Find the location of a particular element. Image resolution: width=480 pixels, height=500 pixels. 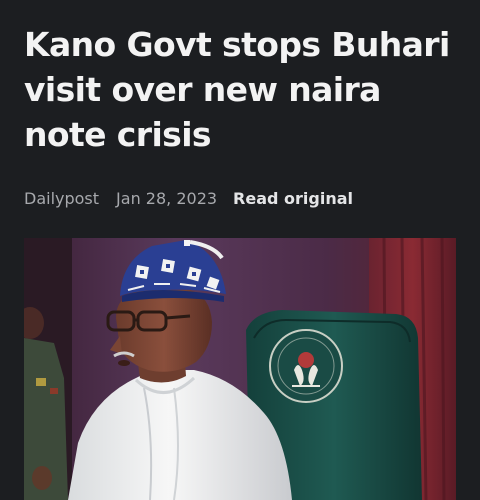

article-meta: Dailypost Jan 28, 2023 Read original is located at coordinates (188, 198).